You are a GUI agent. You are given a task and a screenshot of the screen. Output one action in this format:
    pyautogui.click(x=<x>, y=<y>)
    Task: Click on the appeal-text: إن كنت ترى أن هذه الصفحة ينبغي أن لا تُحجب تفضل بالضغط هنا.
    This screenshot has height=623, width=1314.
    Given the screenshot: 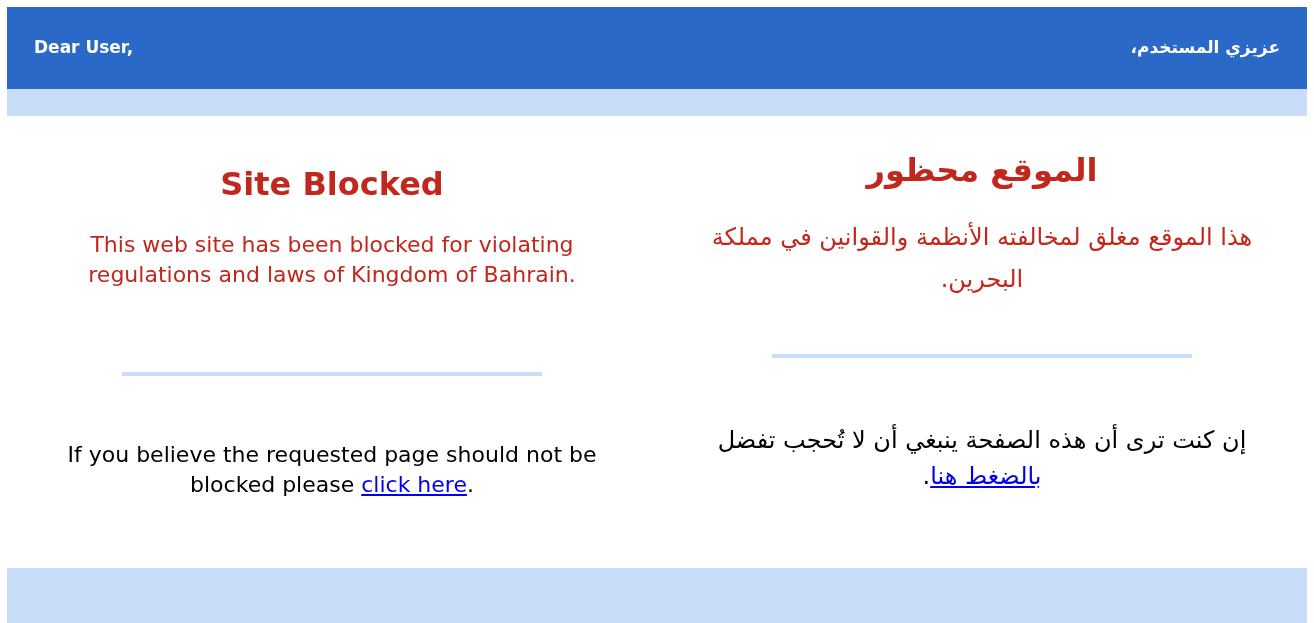 What is the action you would take?
    pyautogui.click(x=982, y=457)
    